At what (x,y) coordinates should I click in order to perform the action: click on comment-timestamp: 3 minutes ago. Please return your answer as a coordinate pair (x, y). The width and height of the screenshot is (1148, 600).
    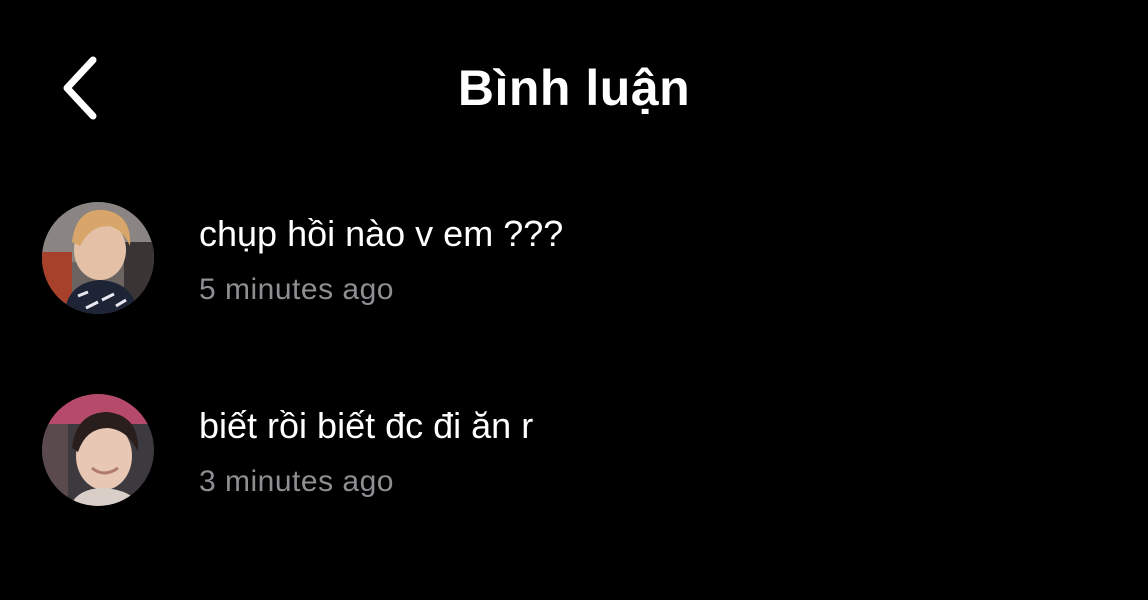
    Looking at the image, I should click on (296, 481).